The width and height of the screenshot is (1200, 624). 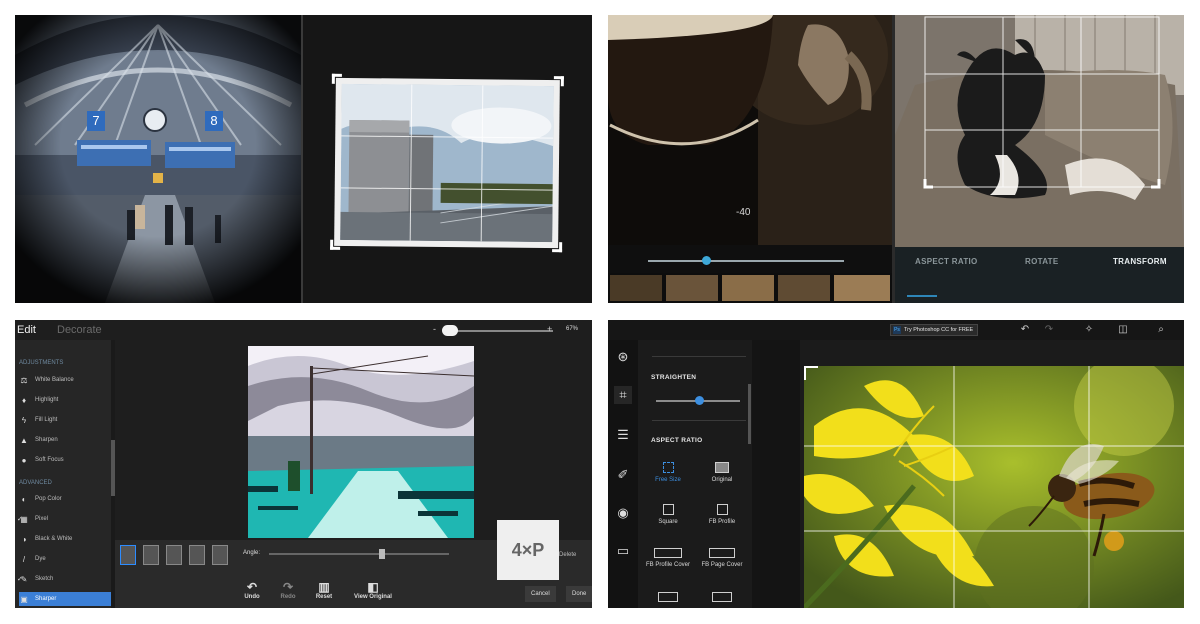 What do you see at coordinates (65, 440) in the screenshot?
I see `menu-item-sharpen: ▲ Sharpen` at bounding box center [65, 440].